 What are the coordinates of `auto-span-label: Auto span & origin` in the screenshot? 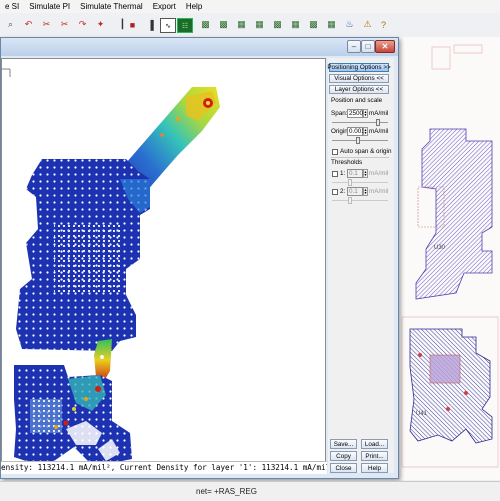 It's located at (366, 151).